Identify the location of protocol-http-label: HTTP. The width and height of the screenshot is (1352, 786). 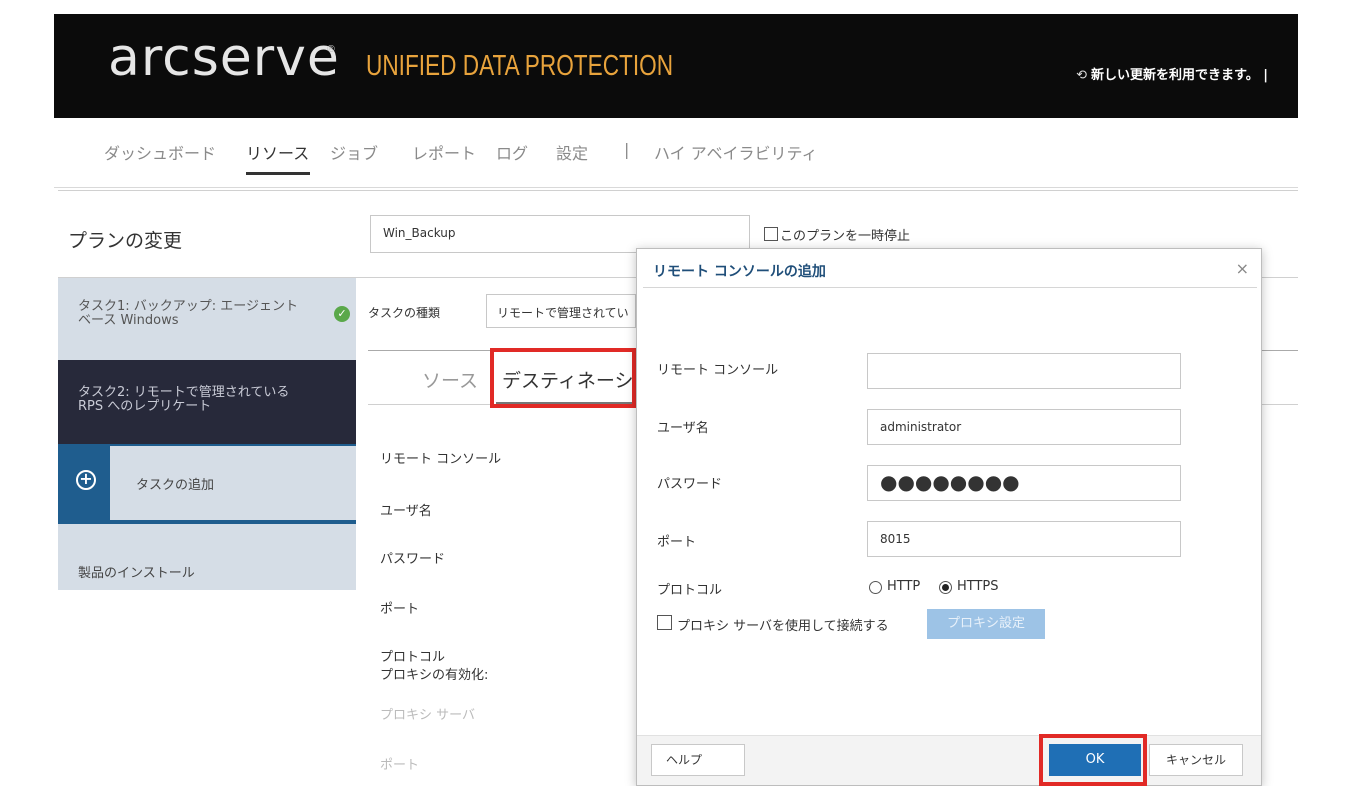
(904, 586).